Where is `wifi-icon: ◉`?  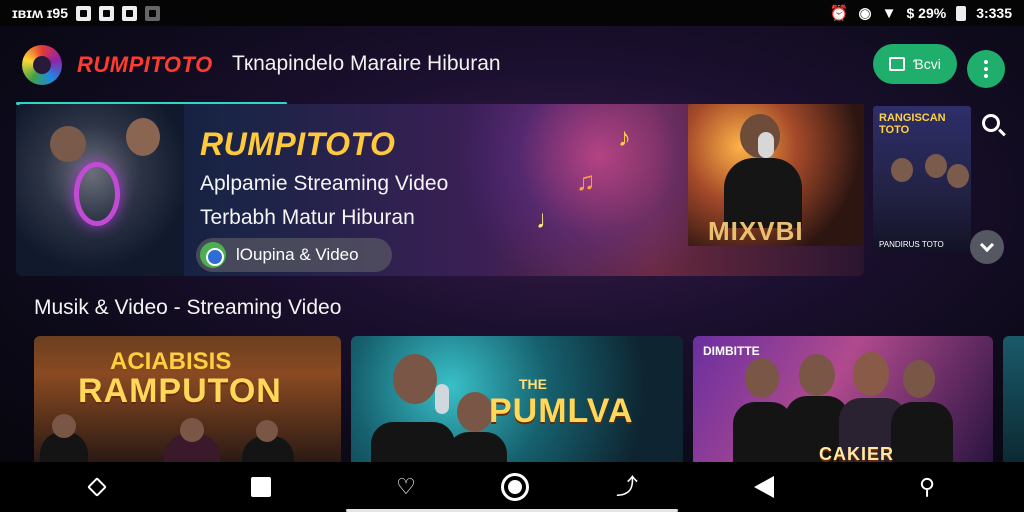
wifi-icon: ◉ is located at coordinates (865, 13).